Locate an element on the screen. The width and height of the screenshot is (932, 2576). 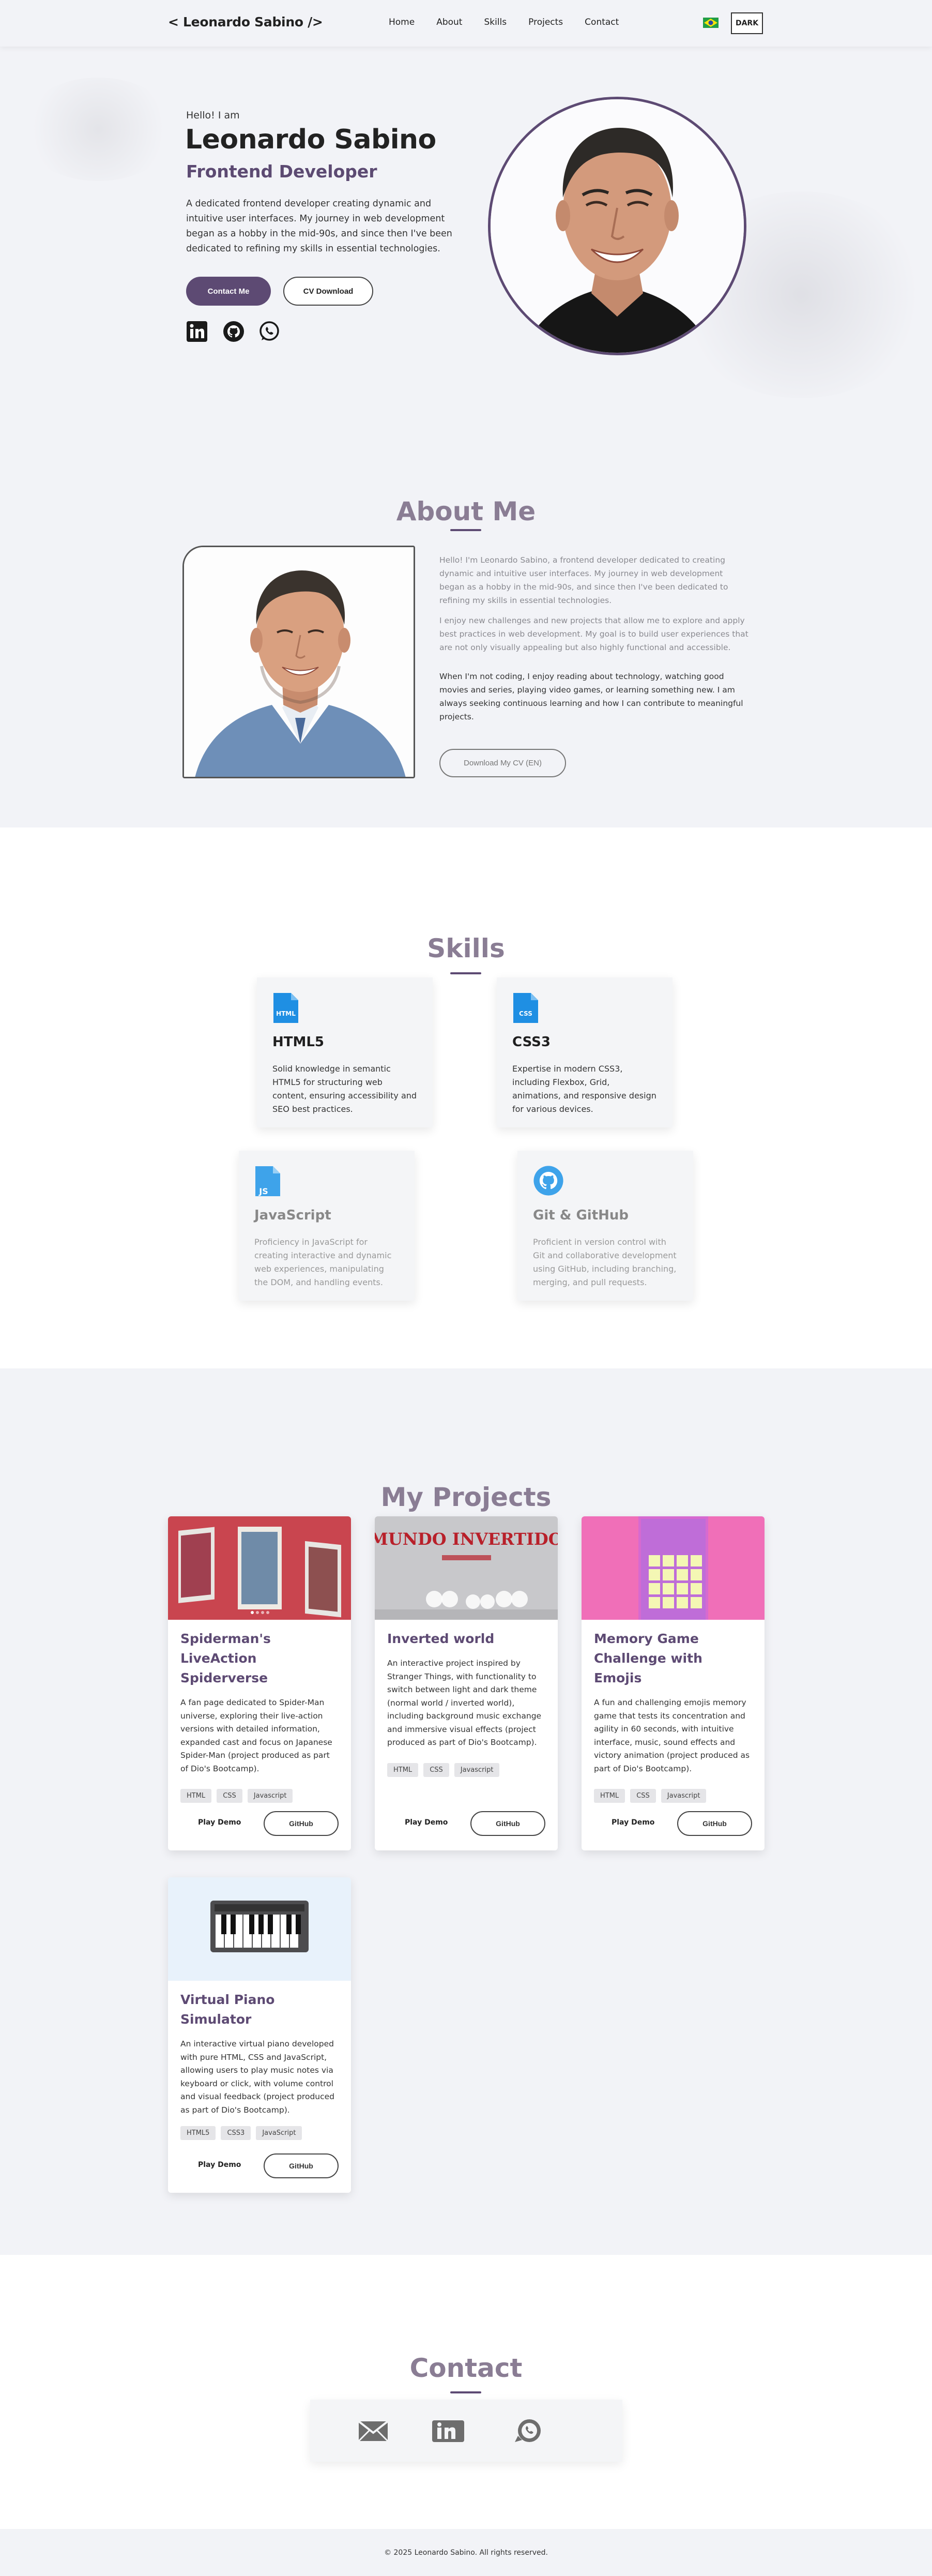
nav-link-contact: Contact is located at coordinates (602, 22).